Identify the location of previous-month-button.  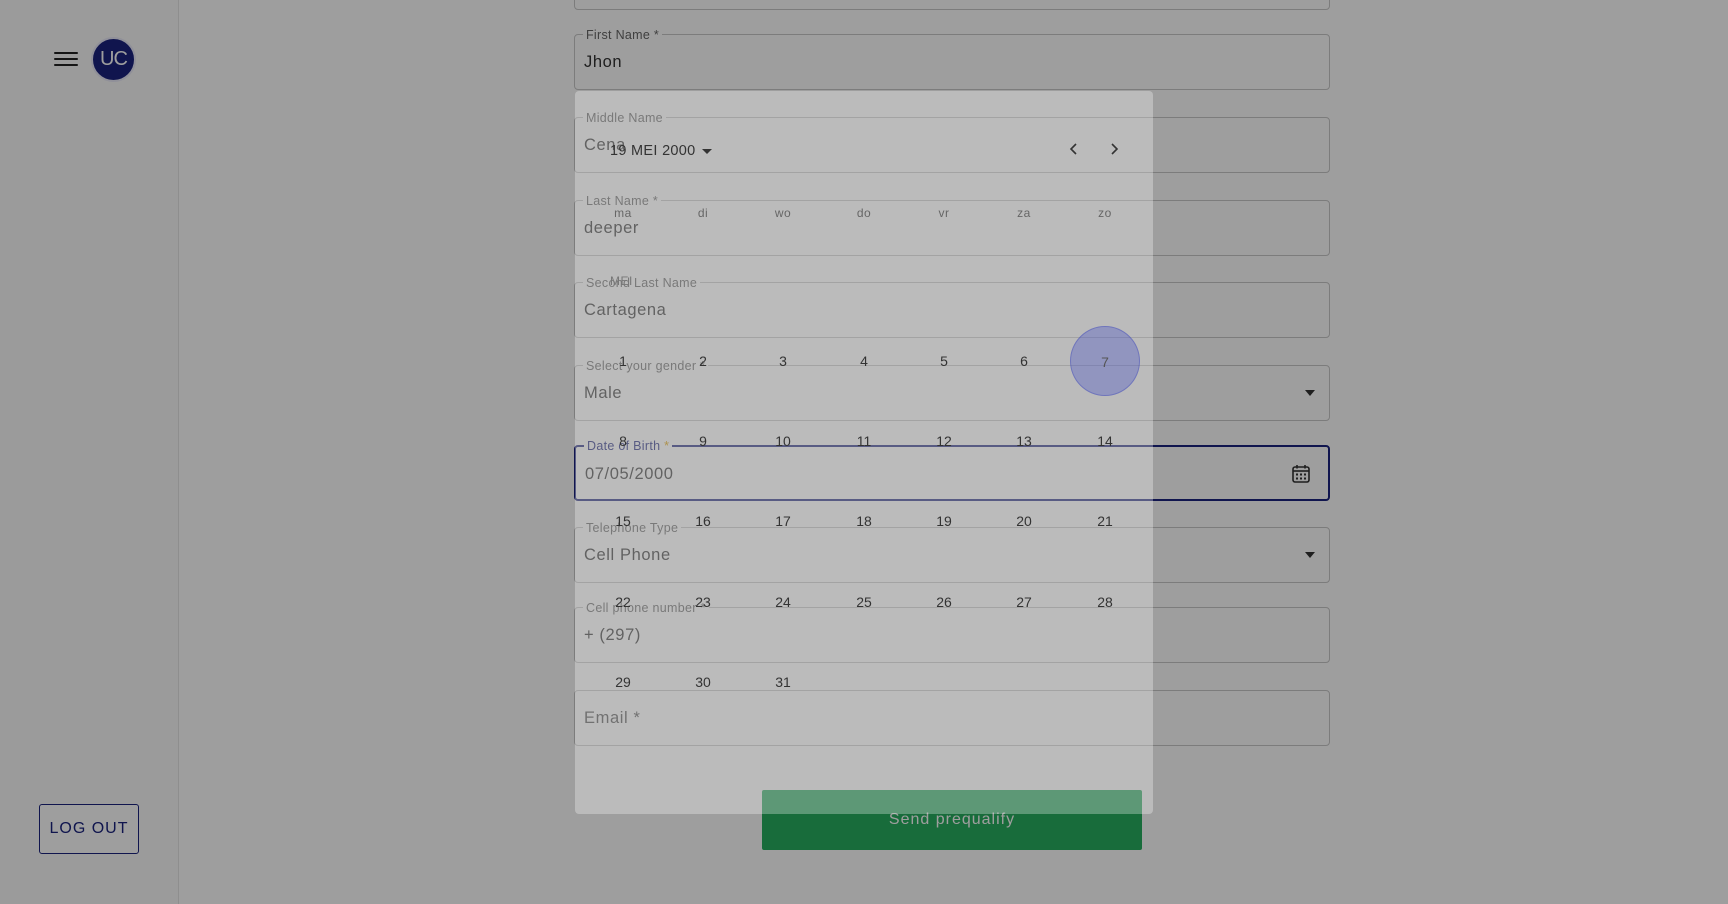
(1074, 149).